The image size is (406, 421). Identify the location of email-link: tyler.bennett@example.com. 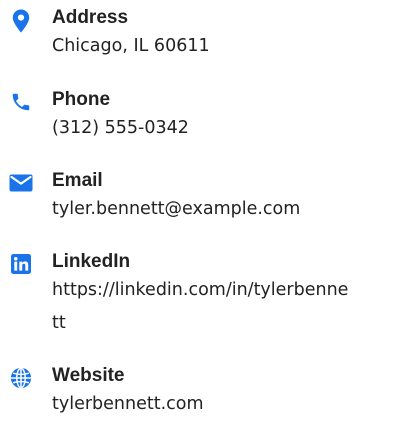
(202, 209).